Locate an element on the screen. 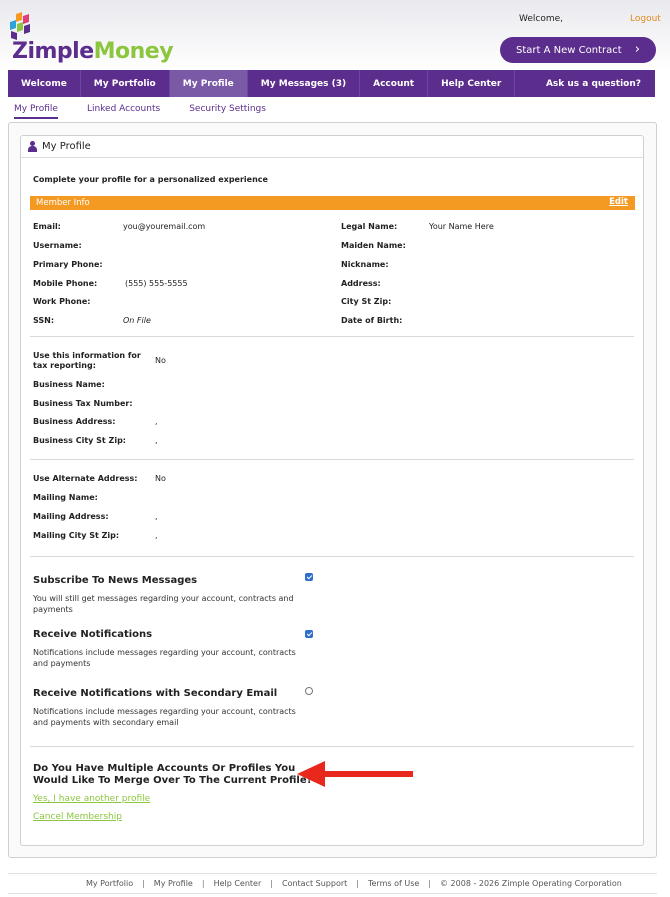 The height and width of the screenshot is (897, 670). zimplemoney-logo: ZimpleMoney is located at coordinates (91, 38).